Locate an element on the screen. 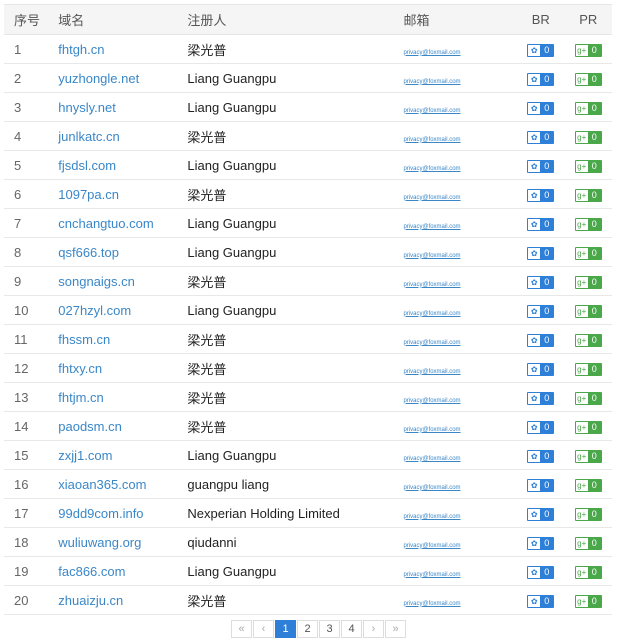 The width and height of the screenshot is (634, 644). domain-link: qsf666.top is located at coordinates (88, 252).